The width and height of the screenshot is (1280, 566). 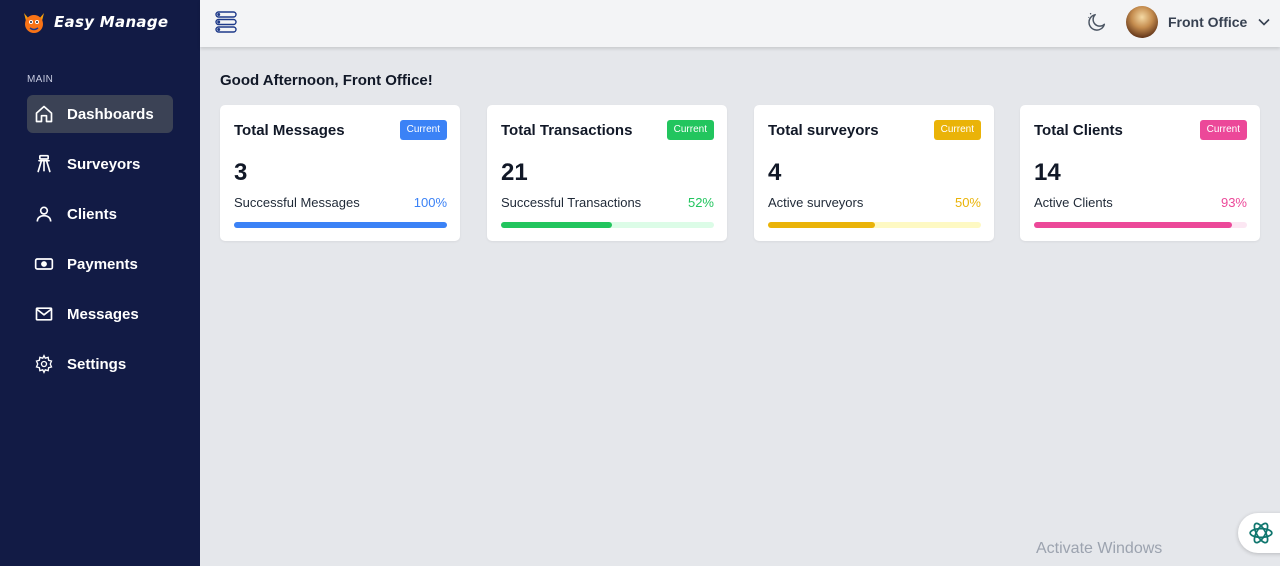 I want to click on sidebar-item-label: Dashboards, so click(x=110, y=114).